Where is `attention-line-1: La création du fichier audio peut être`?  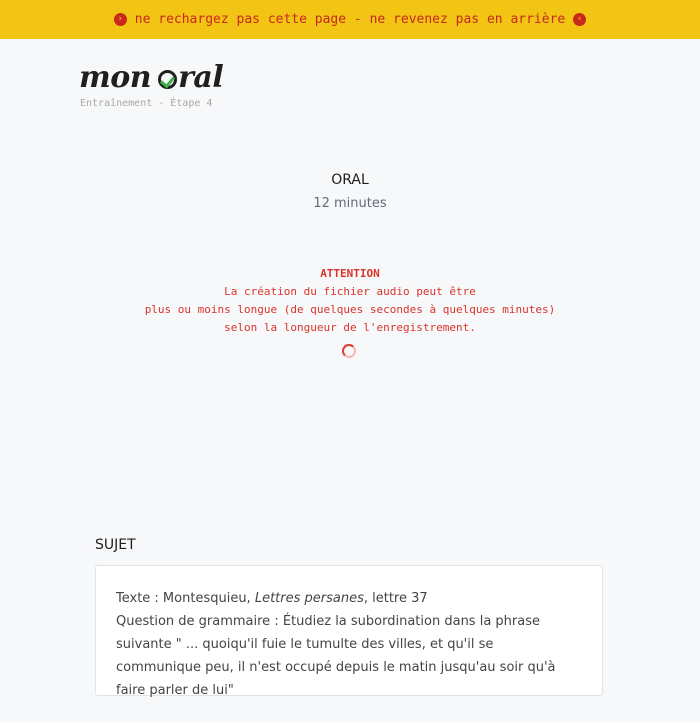
attention-line-1: La création du fichier audio peut être is located at coordinates (350, 291).